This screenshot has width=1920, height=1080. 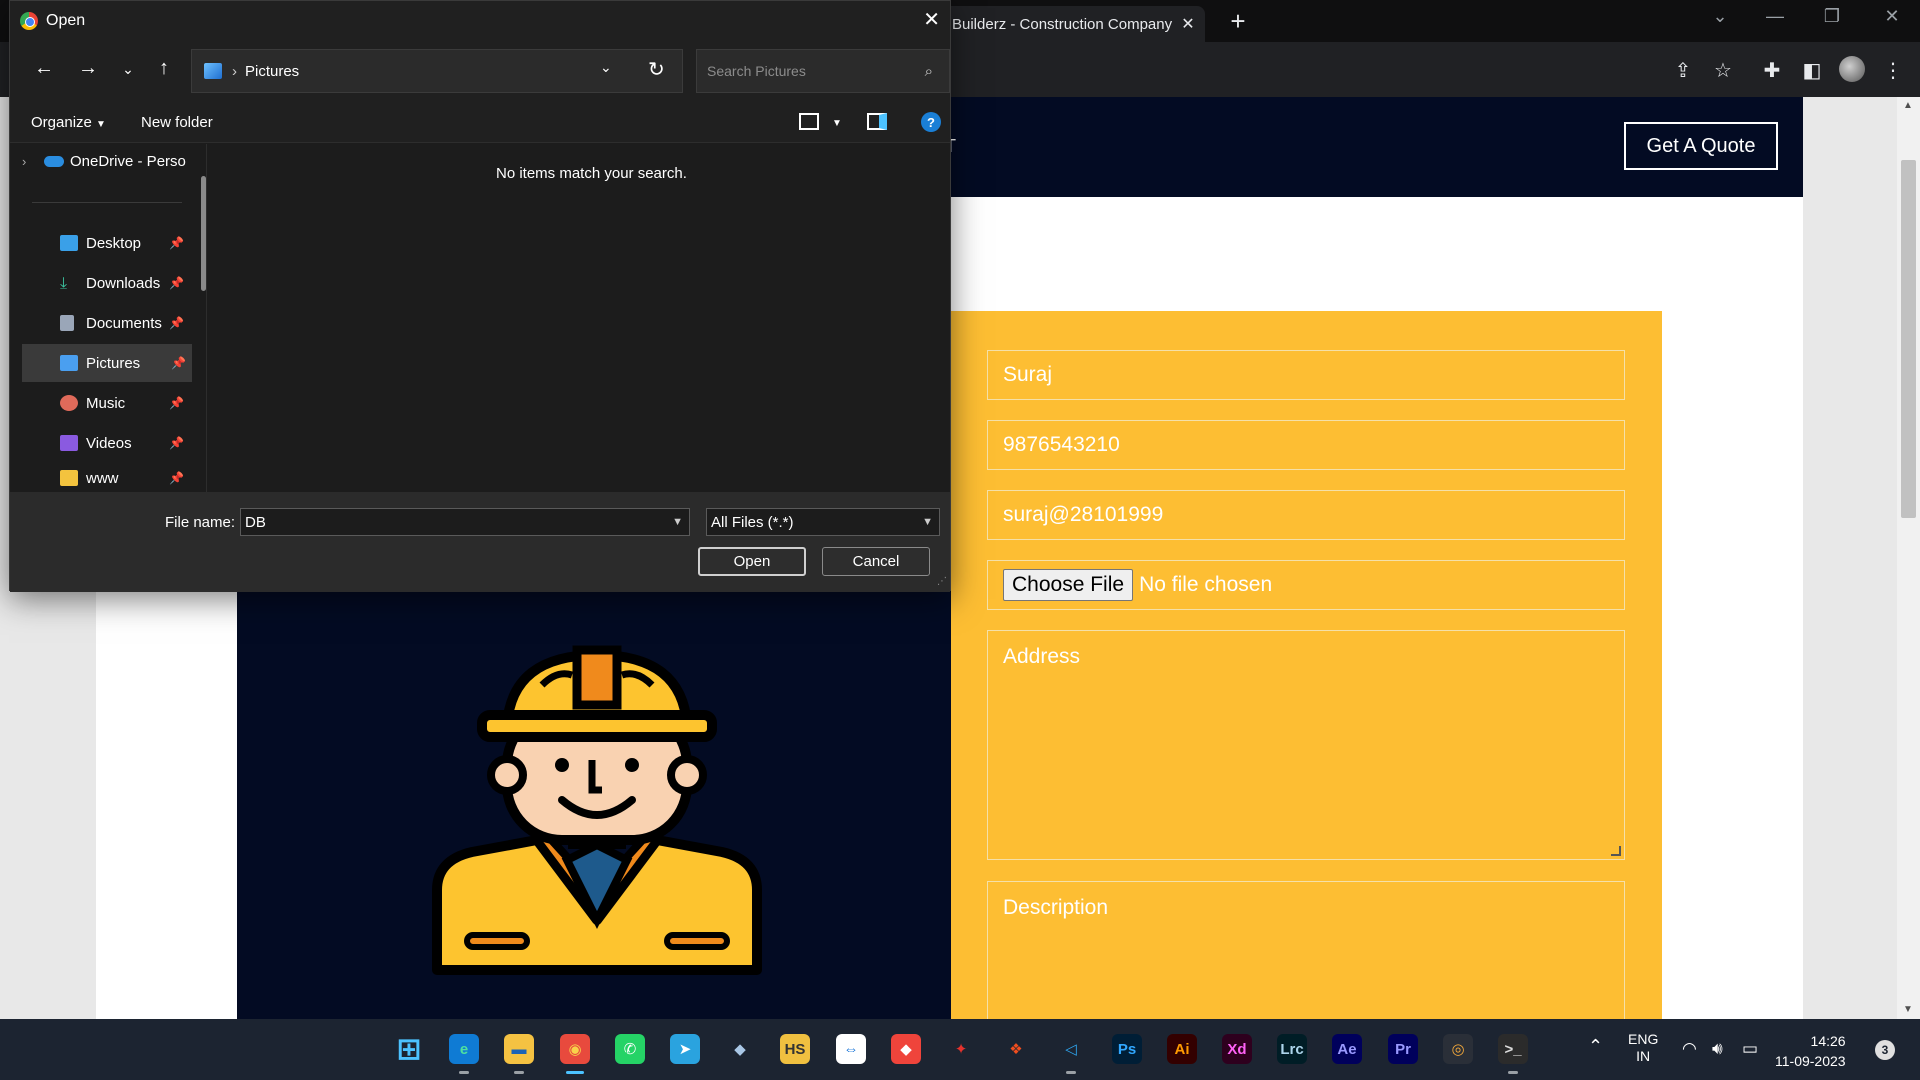 I want to click on expand-chevron-icon: ›, so click(x=28, y=161).